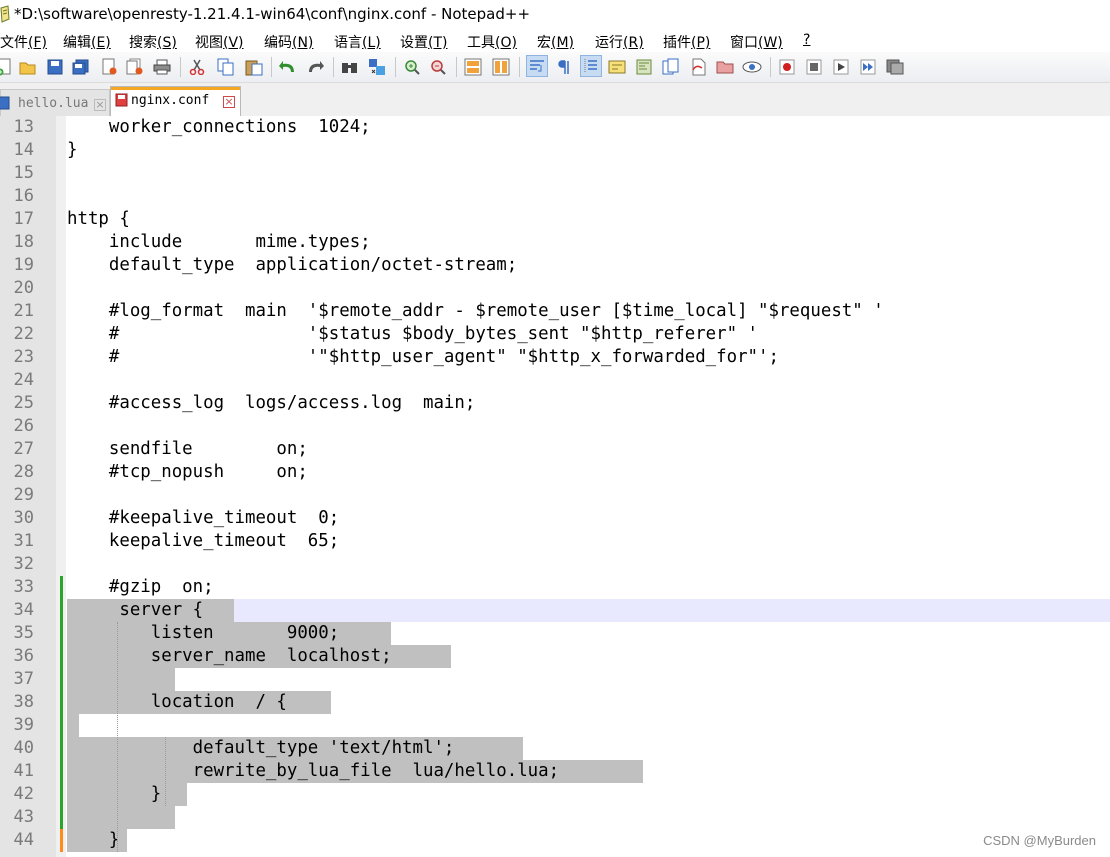  What do you see at coordinates (555, 42) in the screenshot?
I see `menu-macro: 宏(M)` at bounding box center [555, 42].